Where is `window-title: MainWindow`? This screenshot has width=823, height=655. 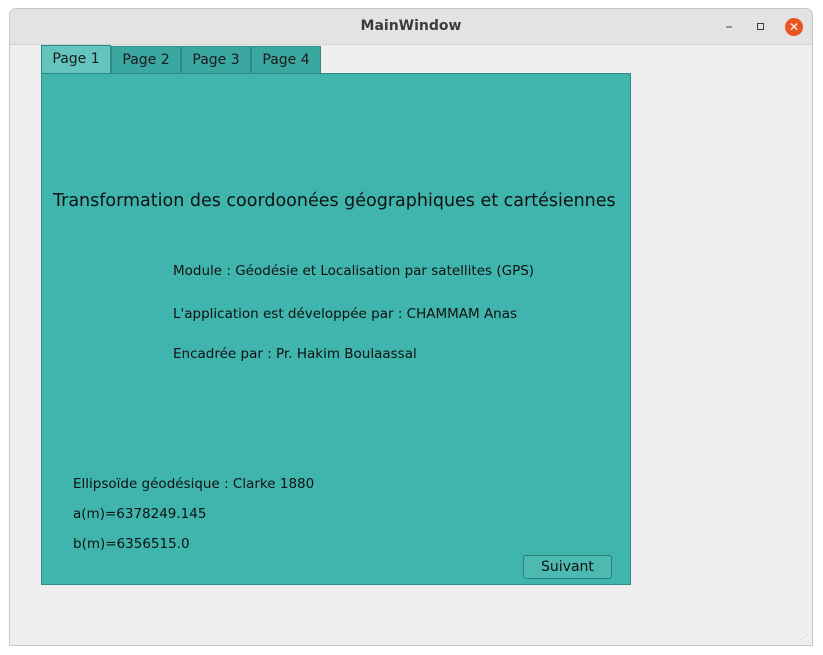
window-title: MainWindow is located at coordinates (411, 26).